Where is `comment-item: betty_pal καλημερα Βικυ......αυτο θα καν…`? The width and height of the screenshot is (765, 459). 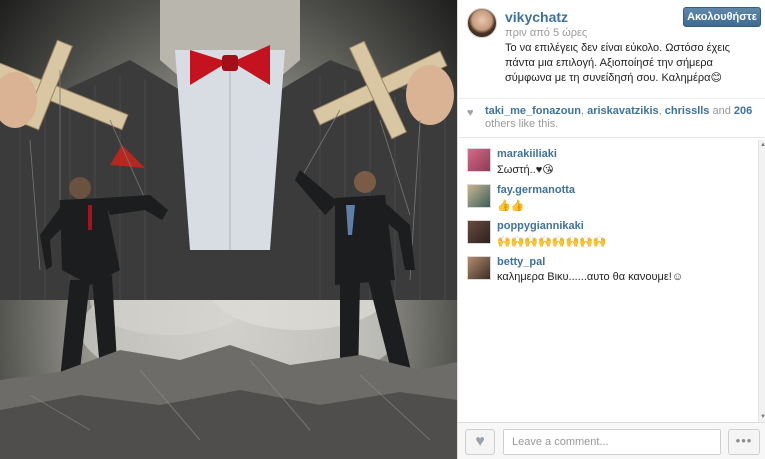 comment-item: betty_pal καλημερα Βικυ......αυτο θα καν… is located at coordinates (608, 271).